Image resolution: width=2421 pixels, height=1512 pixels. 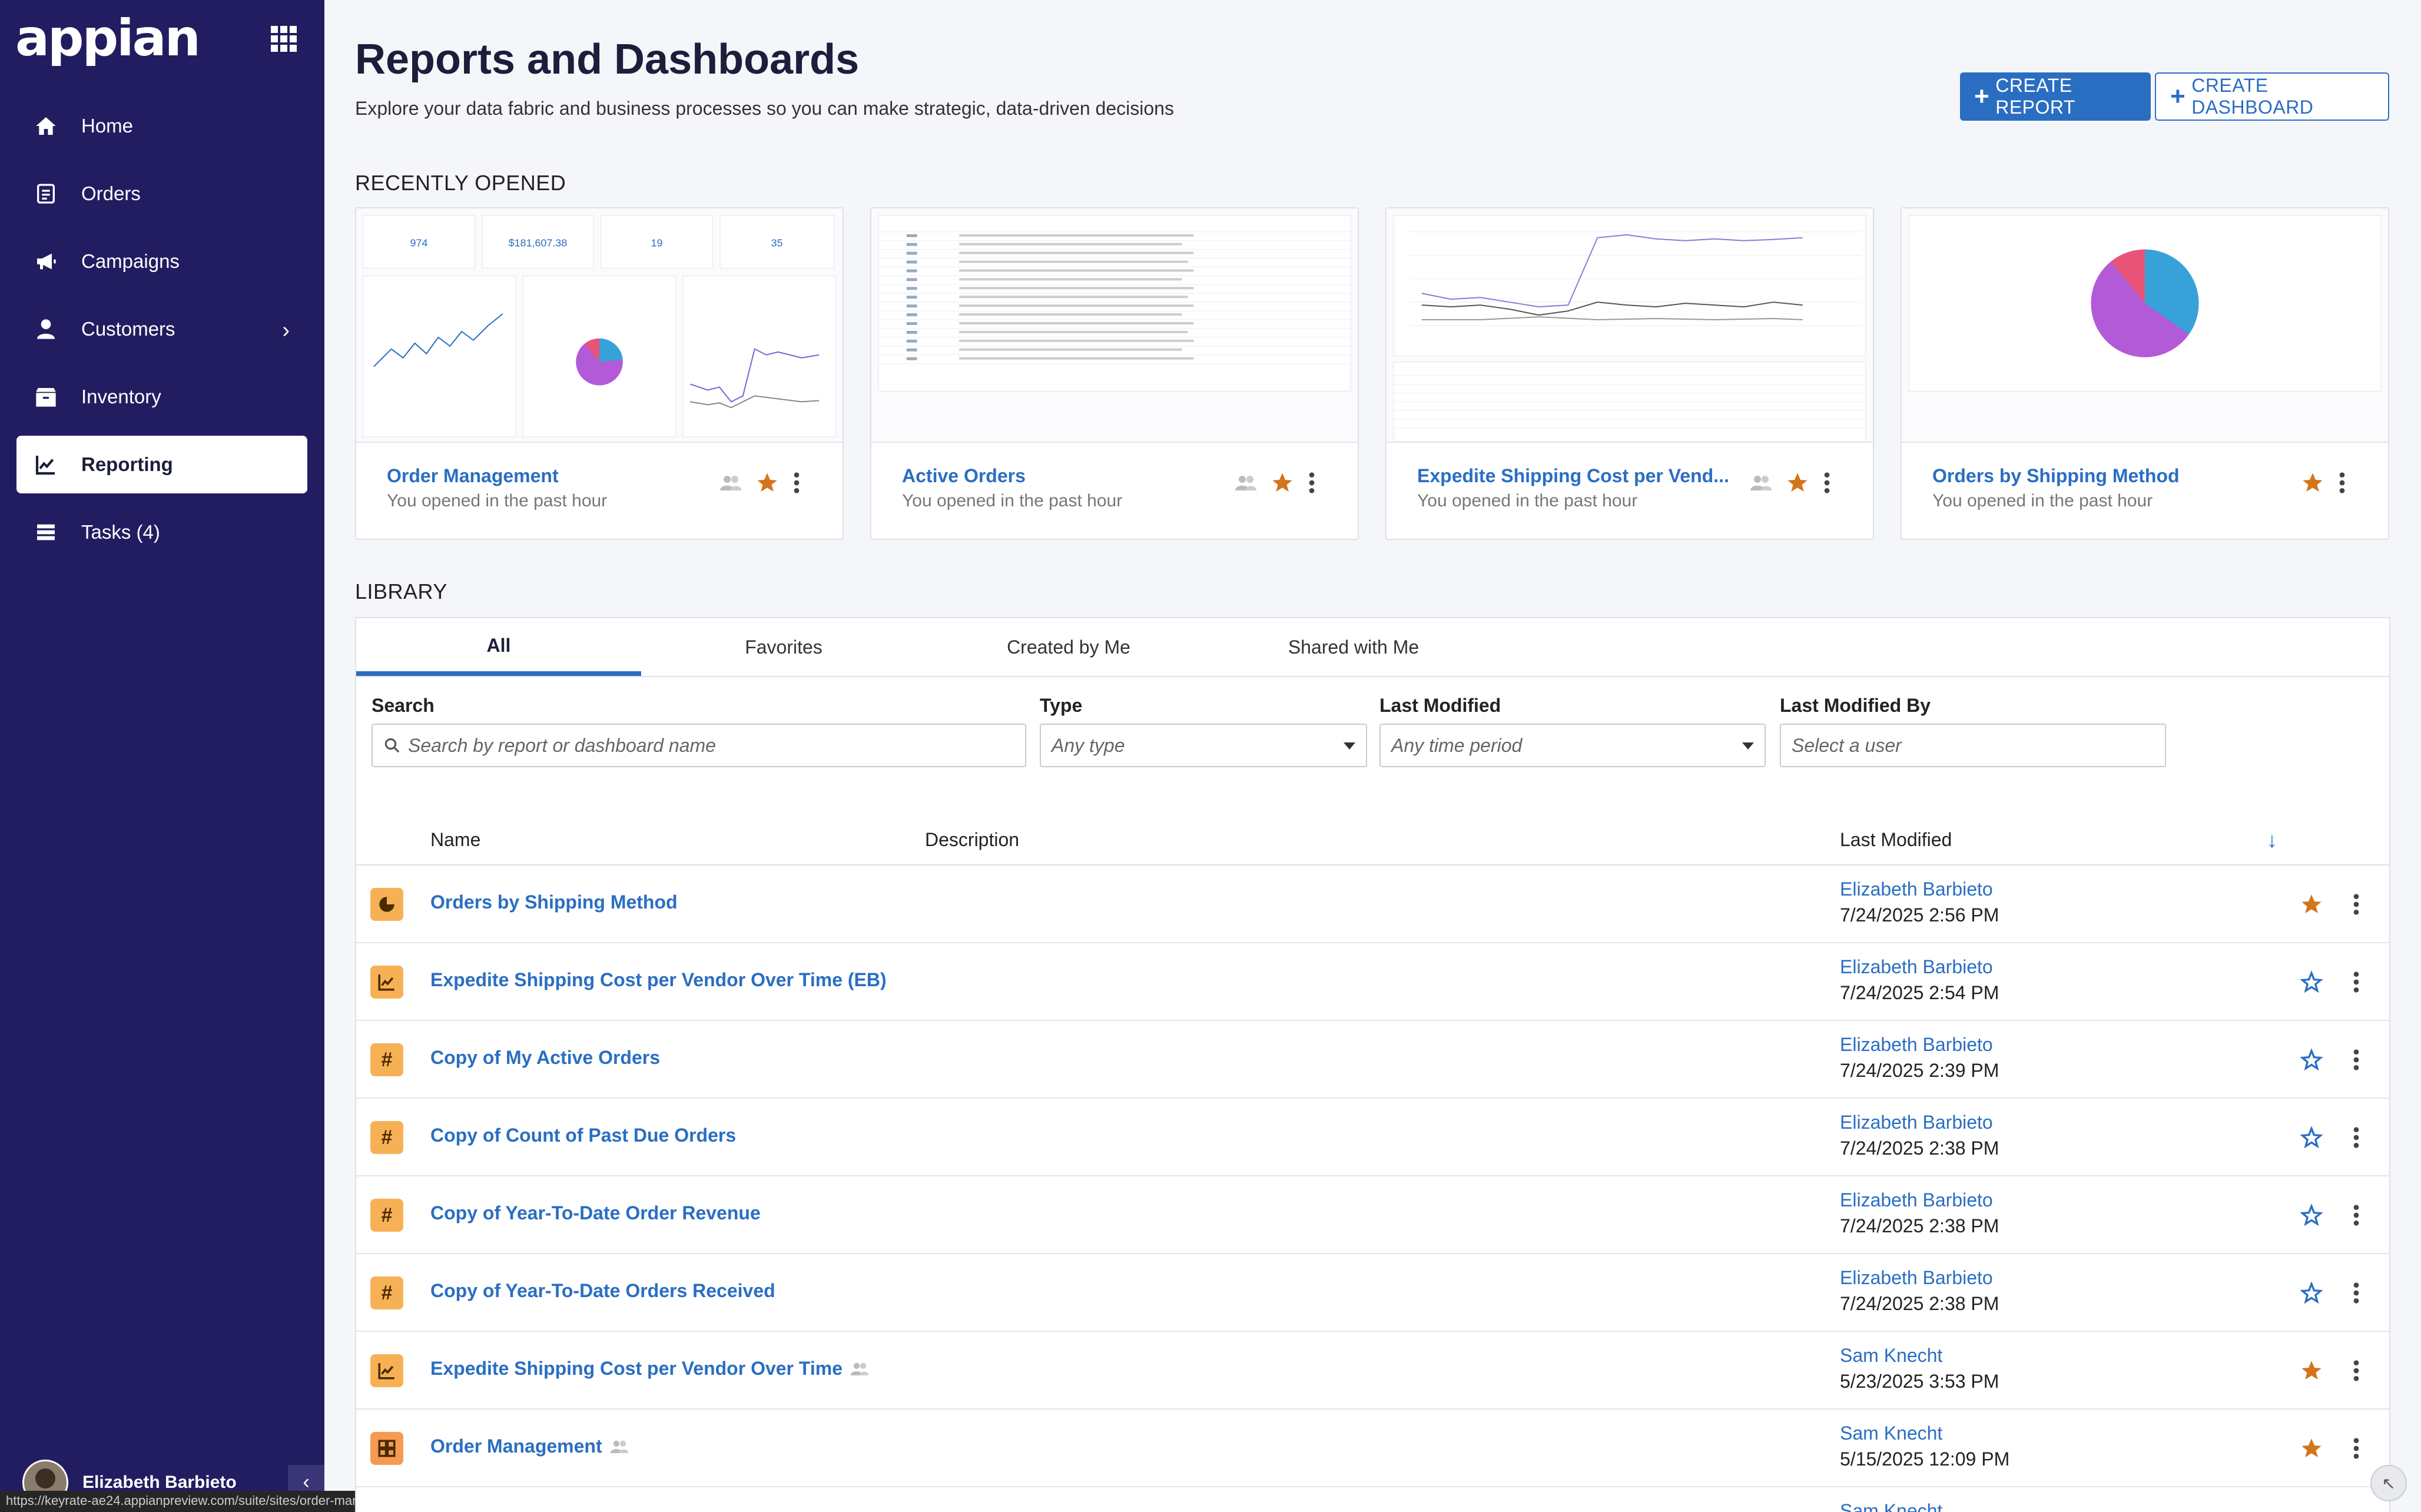 I want to click on create-report-button: + CREATE REPORT, so click(x=2055, y=96).